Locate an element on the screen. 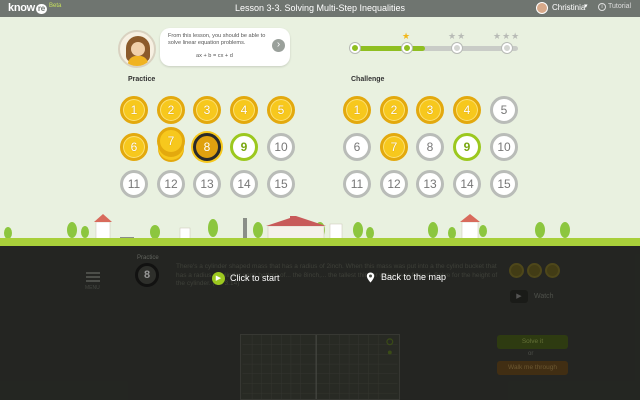 The height and width of the screenshot is (400, 640). click-to-start-button: ▶ Click to start is located at coordinates (246, 278).